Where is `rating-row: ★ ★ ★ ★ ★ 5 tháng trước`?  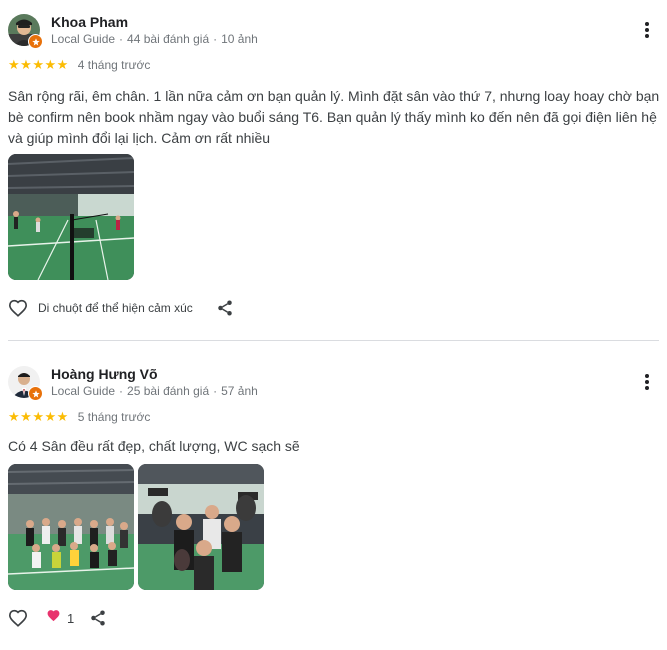
rating-row: ★ ★ ★ ★ ★ 5 tháng trước is located at coordinates (79, 417).